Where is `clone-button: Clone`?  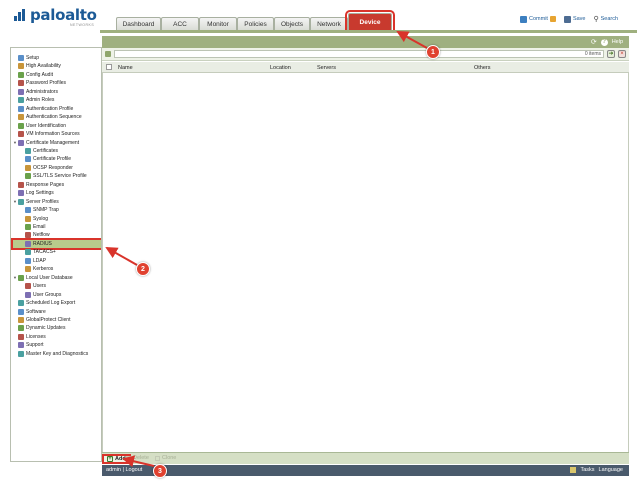 clone-button: Clone is located at coordinates (165, 458).